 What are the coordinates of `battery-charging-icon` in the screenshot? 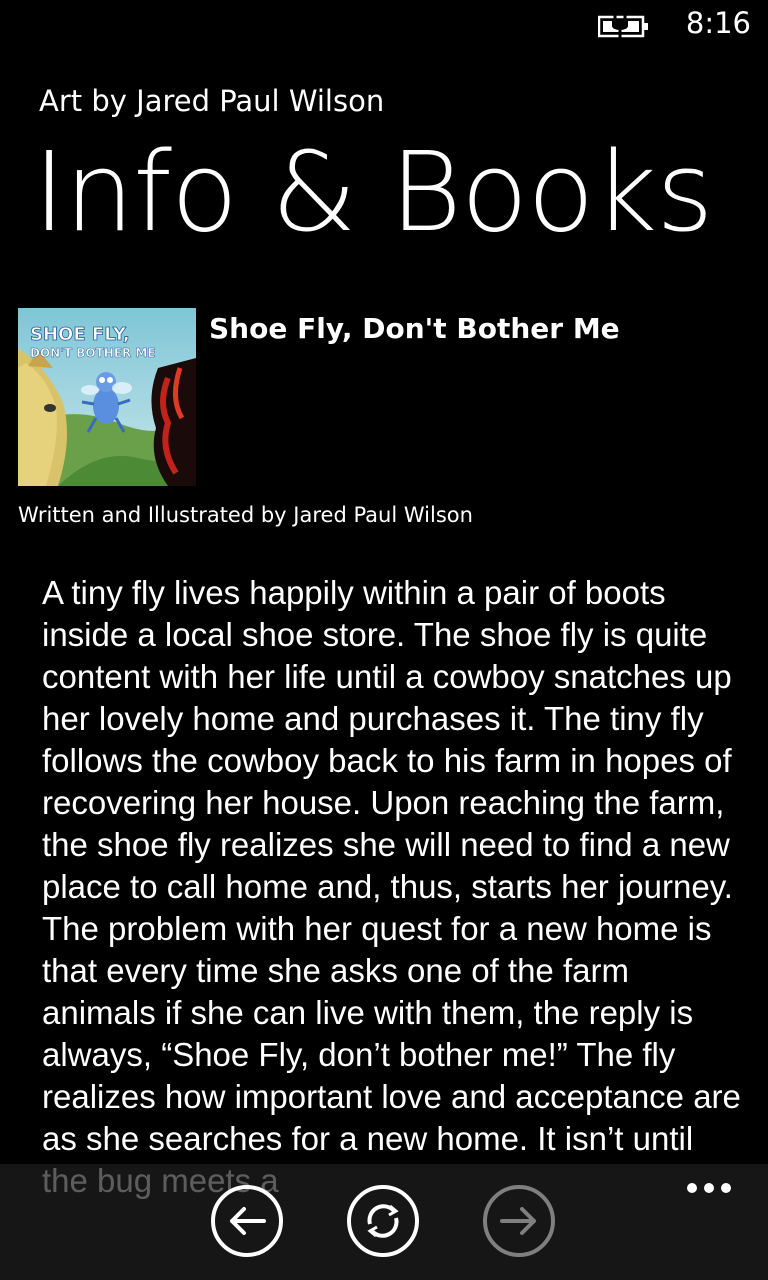 It's located at (623, 26).